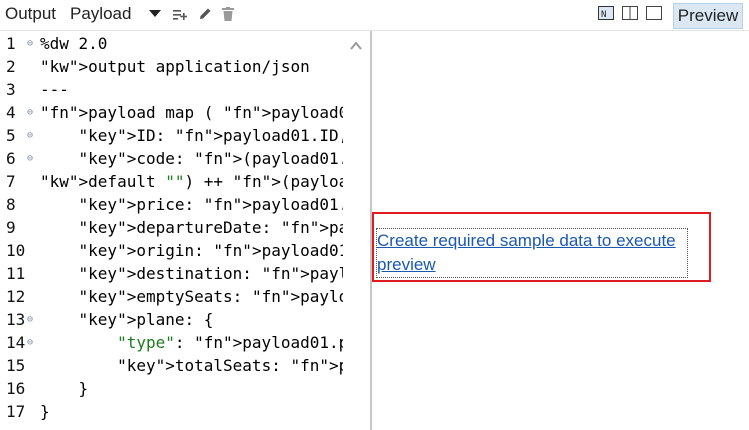 Image resolution: width=749 pixels, height=430 pixels. Describe the element at coordinates (11, 135) in the screenshot. I see `line-number: 5` at that location.